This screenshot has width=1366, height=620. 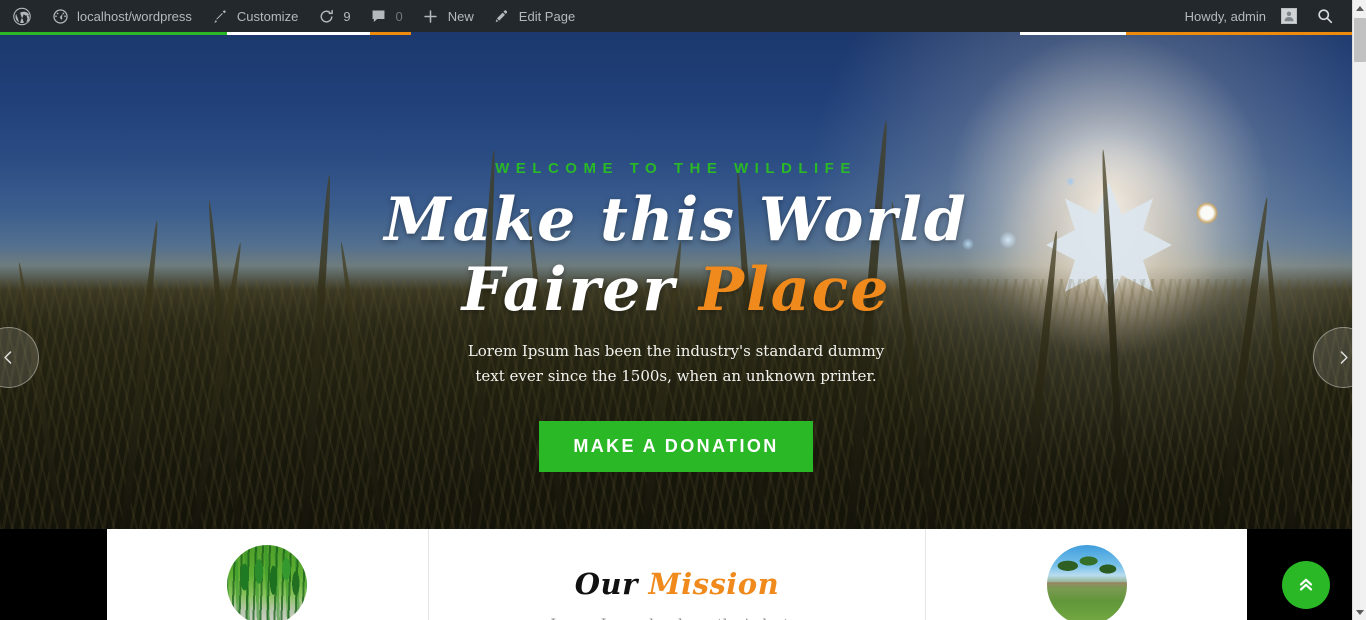 What do you see at coordinates (714, 584) in the screenshot?
I see `mission-title-accent: Mission` at bounding box center [714, 584].